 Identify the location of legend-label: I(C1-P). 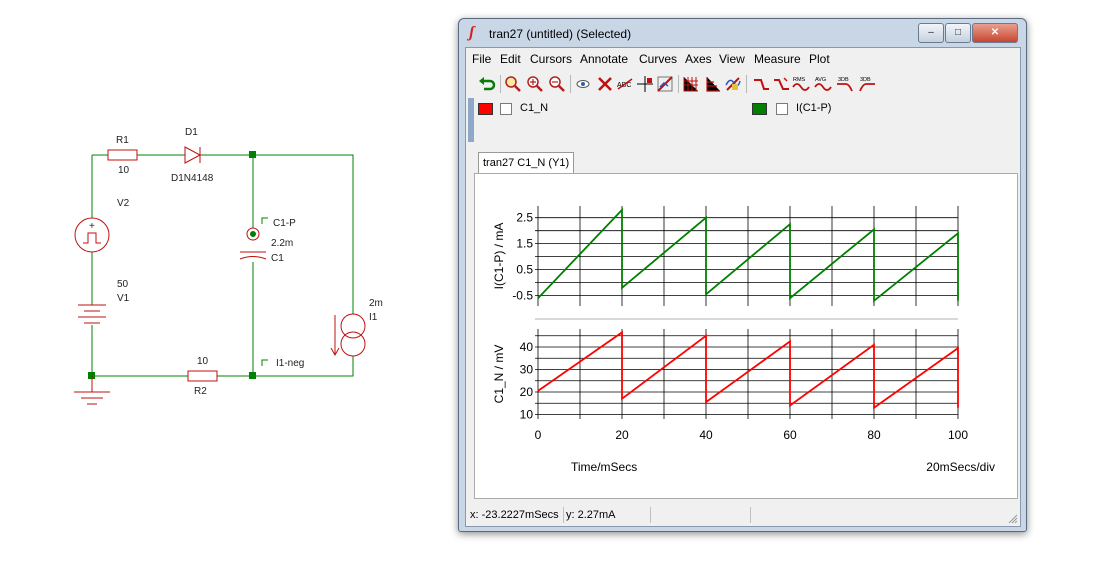
(814, 108).